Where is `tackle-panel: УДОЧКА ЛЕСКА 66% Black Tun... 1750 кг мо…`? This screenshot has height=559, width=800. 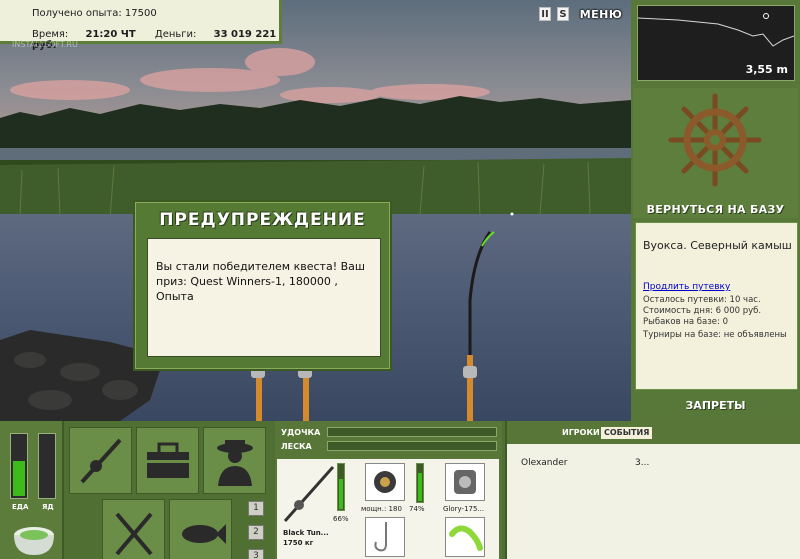 tackle-panel: УДОЧКА ЛЕСКА 66% Black Tun... 1750 кг мо… is located at coordinates (388, 490).